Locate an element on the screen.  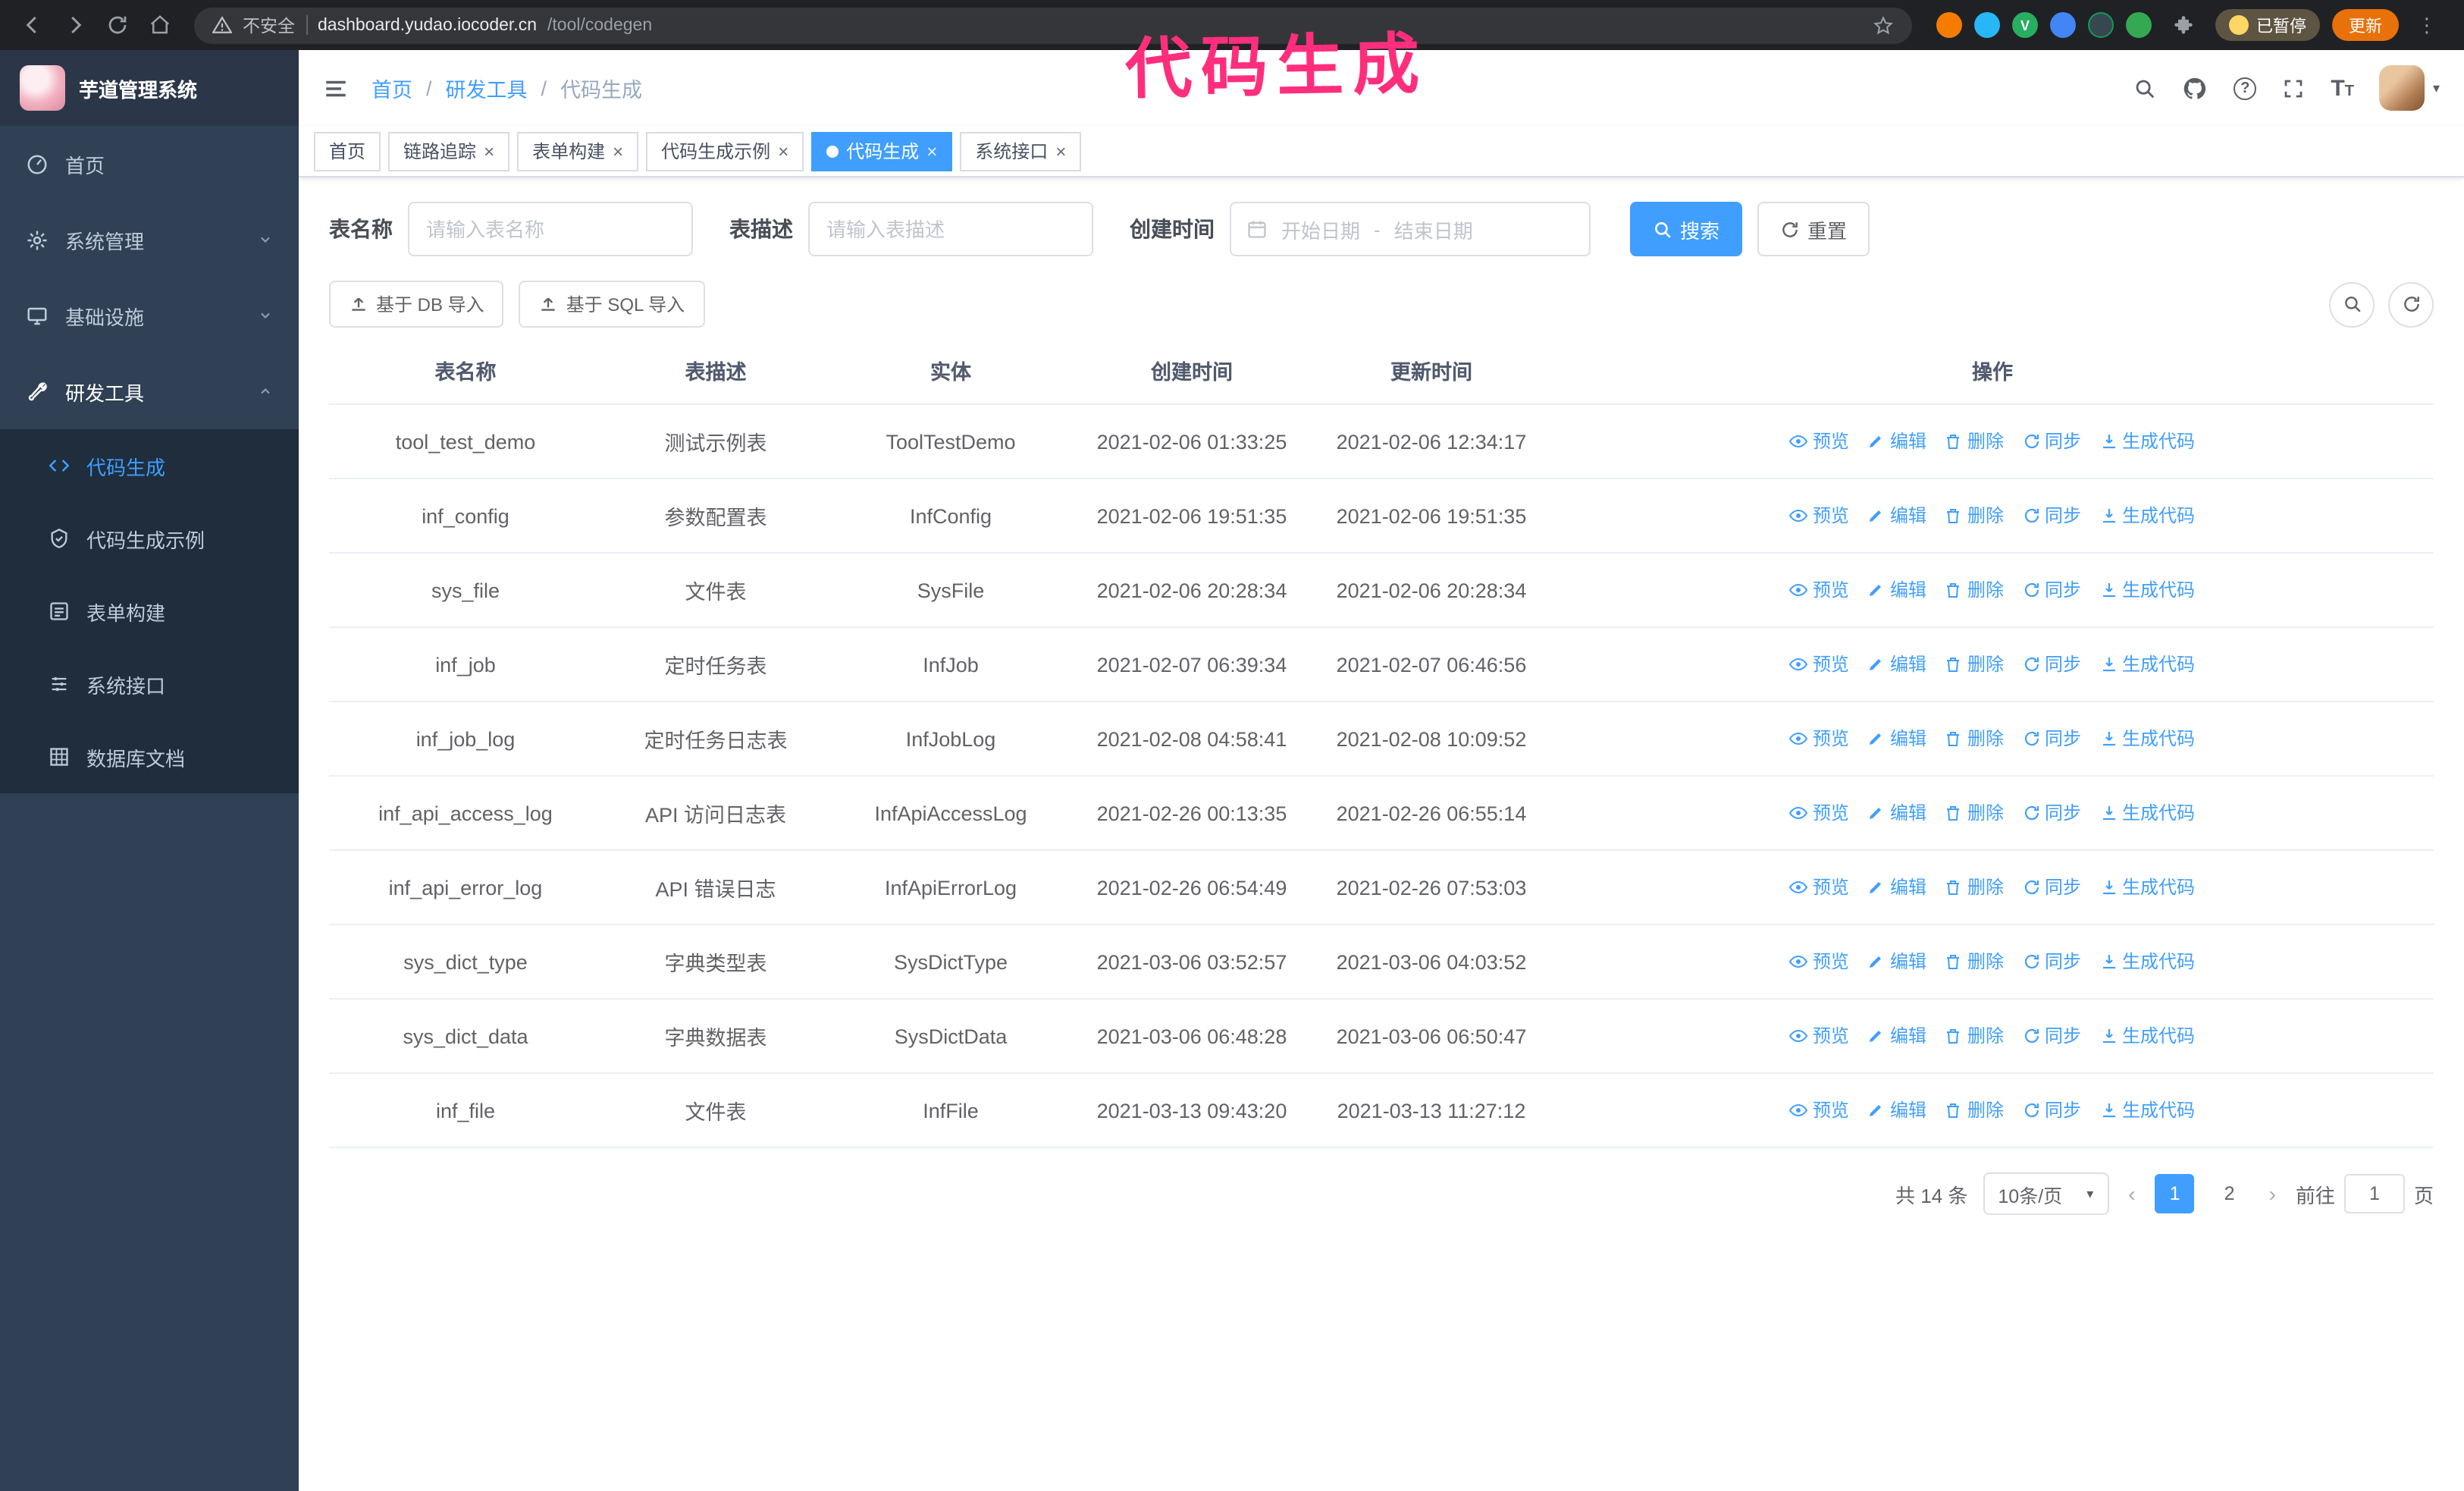
tab-system-api: 系统接口 × is located at coordinates (1021, 151).